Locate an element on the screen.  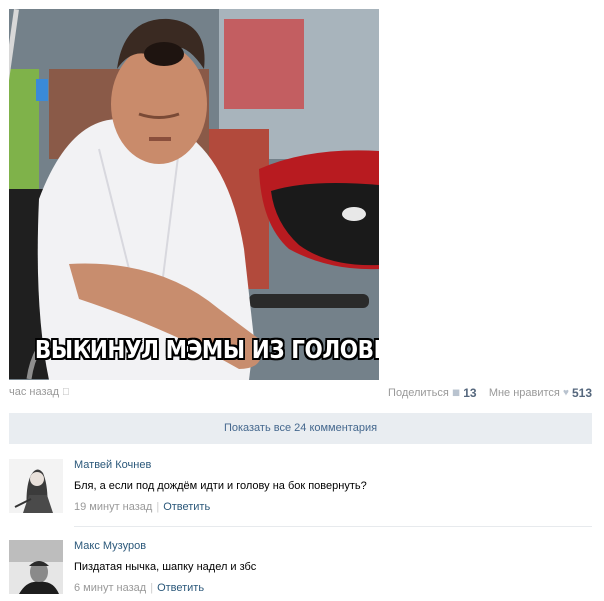
megaphone-icon: ◼ is located at coordinates (456, 393).